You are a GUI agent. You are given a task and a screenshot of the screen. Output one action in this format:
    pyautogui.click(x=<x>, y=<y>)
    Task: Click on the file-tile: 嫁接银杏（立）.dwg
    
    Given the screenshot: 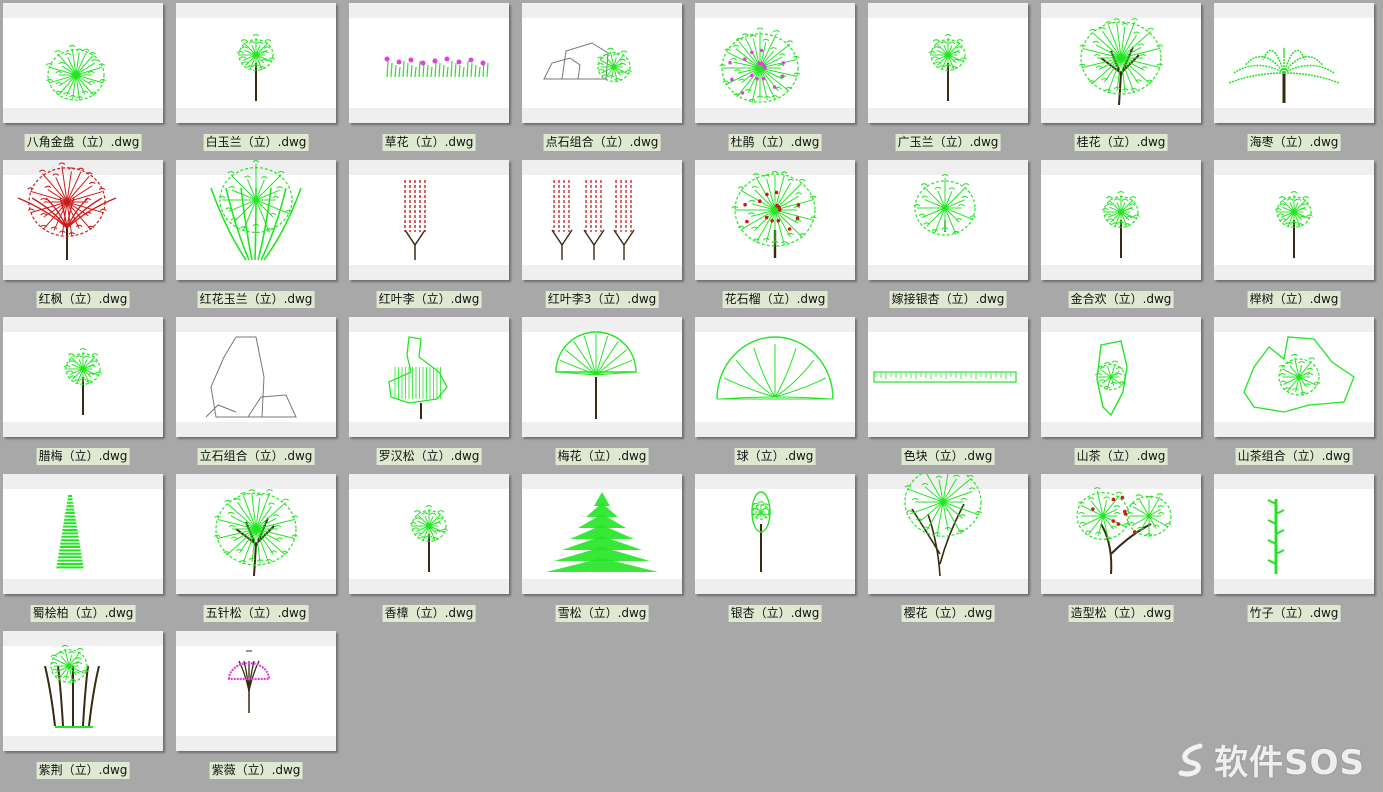 What is the action you would take?
    pyautogui.click(x=948, y=238)
    